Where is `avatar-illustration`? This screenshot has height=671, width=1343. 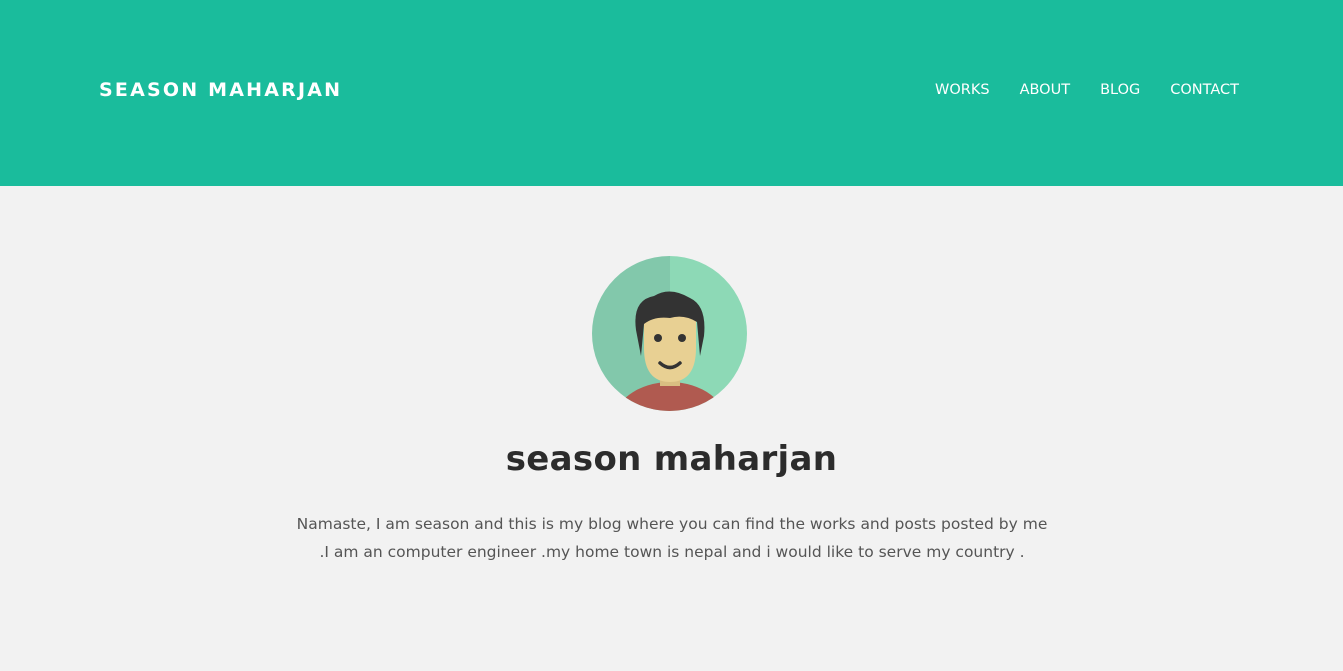
avatar-illustration is located at coordinates (669, 333).